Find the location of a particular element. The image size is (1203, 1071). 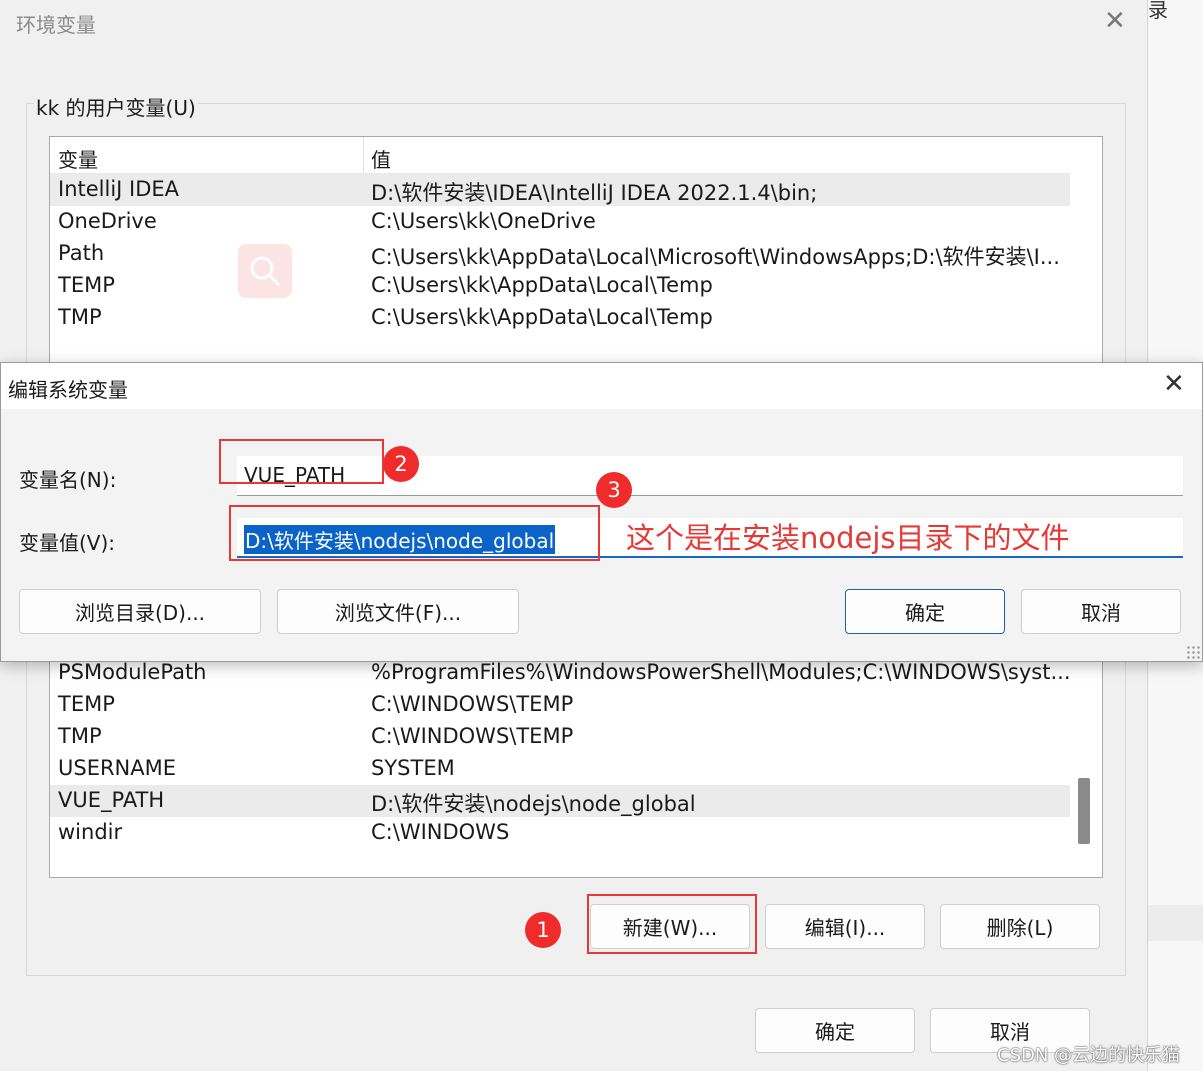

table-row: TEMP C:\WINDOWS\TEMP is located at coordinates (560, 705).